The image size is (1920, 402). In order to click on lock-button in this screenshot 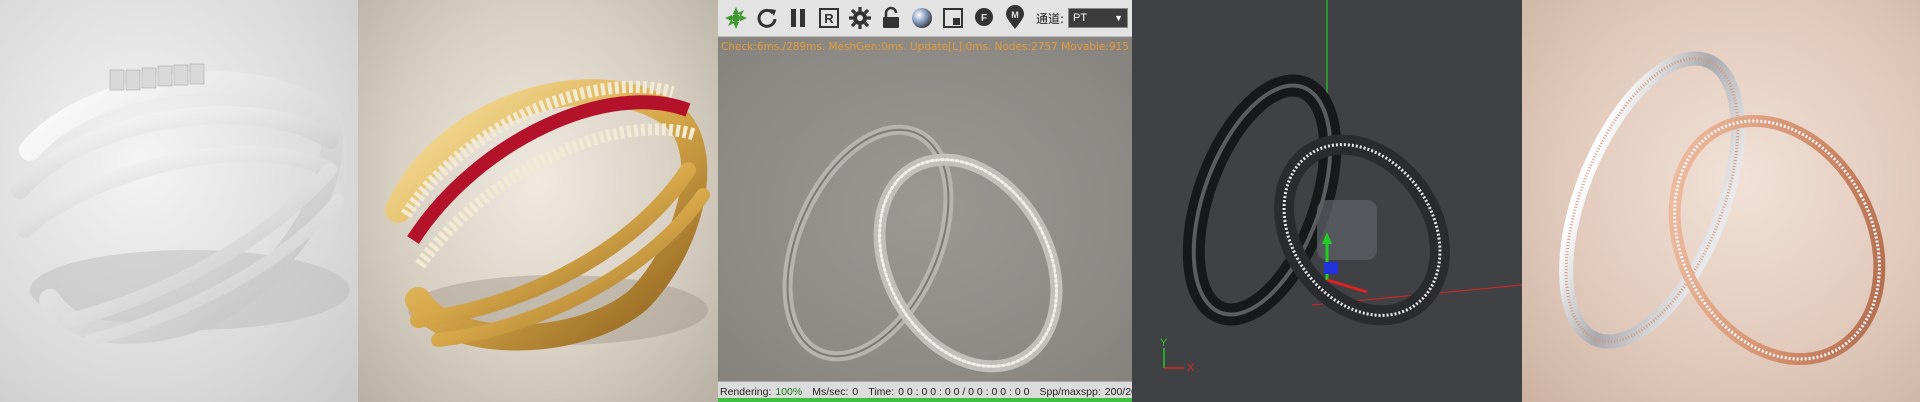, I will do `click(891, 18)`.